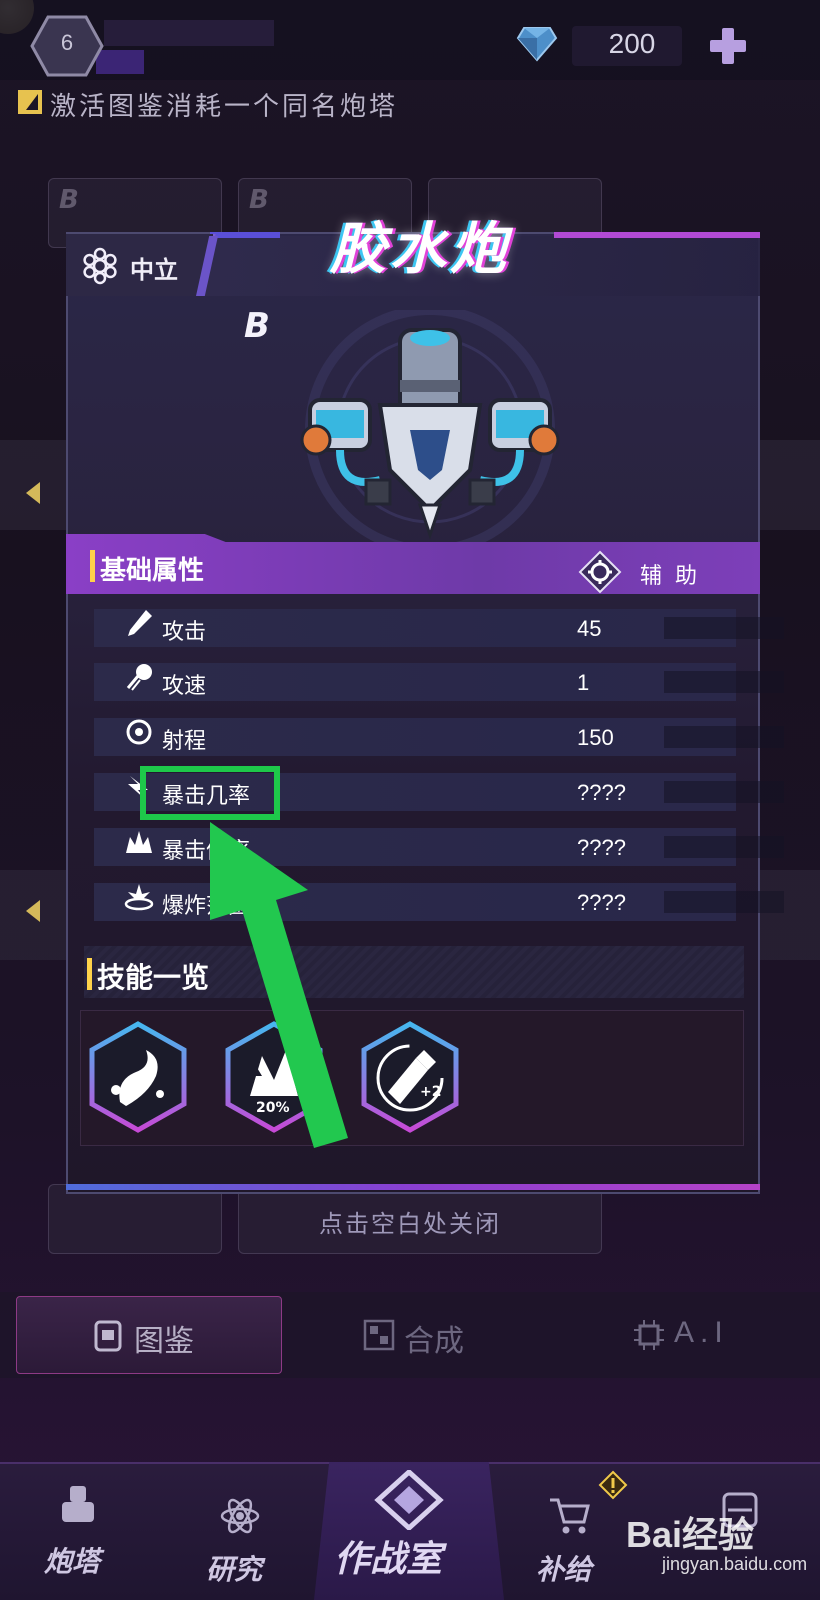 This screenshot has height=1600, width=820. What do you see at coordinates (108, 1338) in the screenshot?
I see `codex-icon` at bounding box center [108, 1338].